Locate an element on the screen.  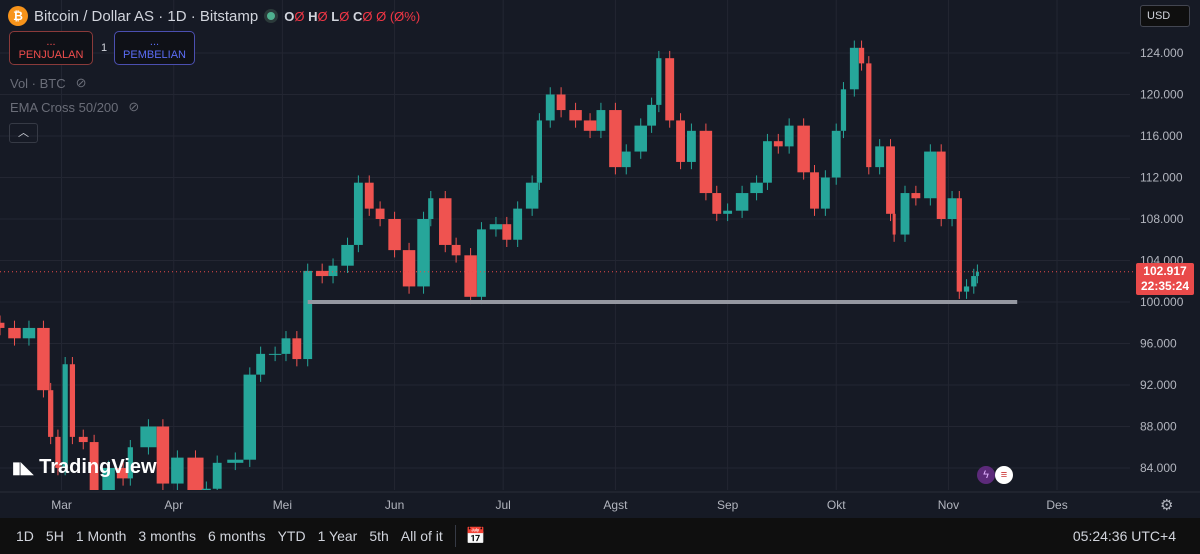
y-tick-label: 96.000 is located at coordinates (1158, 344).